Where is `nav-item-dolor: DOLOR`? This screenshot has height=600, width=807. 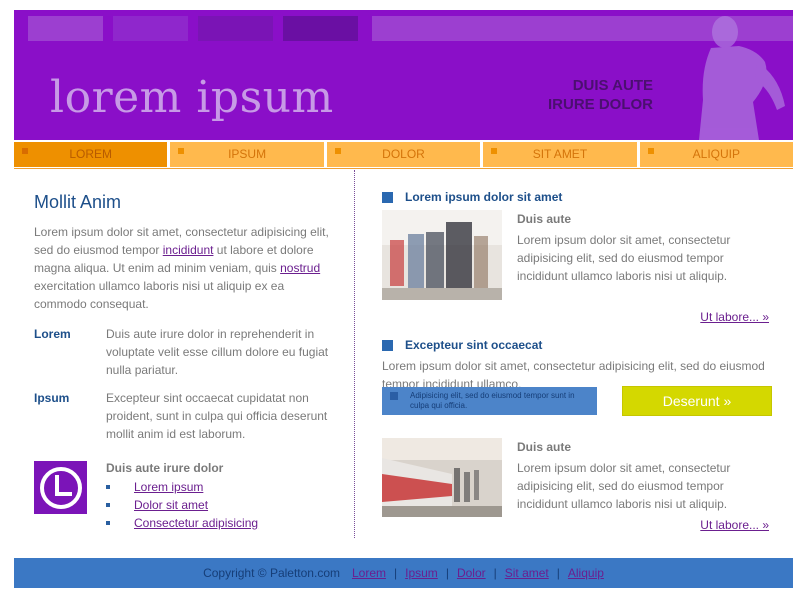
nav-item-dolor: DOLOR is located at coordinates (403, 154).